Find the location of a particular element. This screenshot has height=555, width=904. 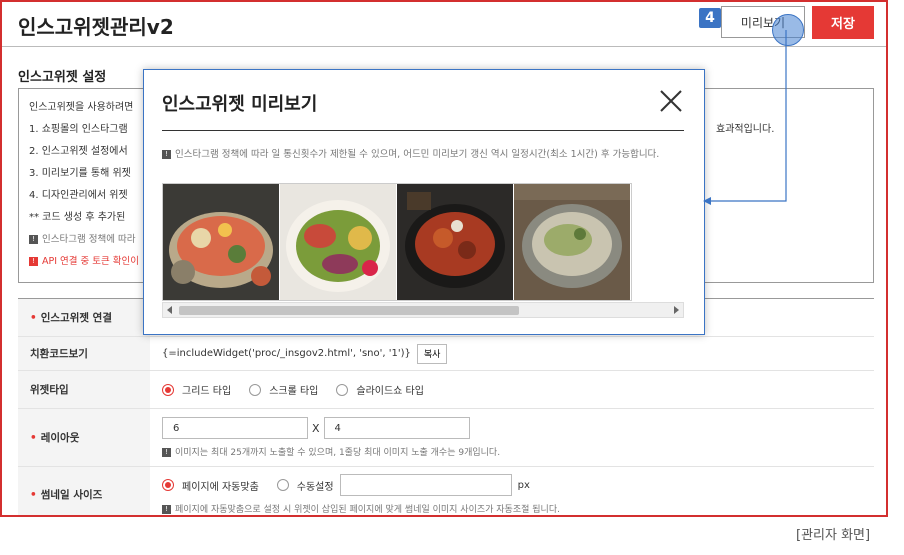

radio-scroll is located at coordinates (255, 389).